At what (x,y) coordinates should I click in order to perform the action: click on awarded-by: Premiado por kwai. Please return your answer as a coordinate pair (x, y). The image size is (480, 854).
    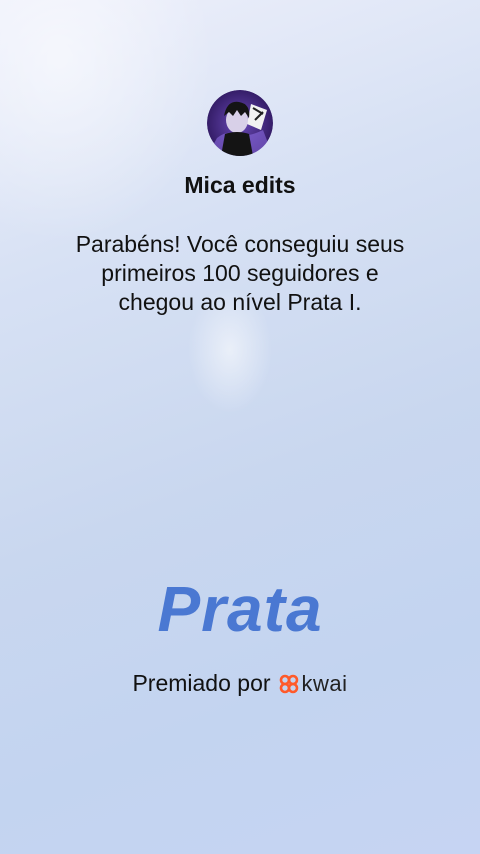
    Looking at the image, I should click on (240, 683).